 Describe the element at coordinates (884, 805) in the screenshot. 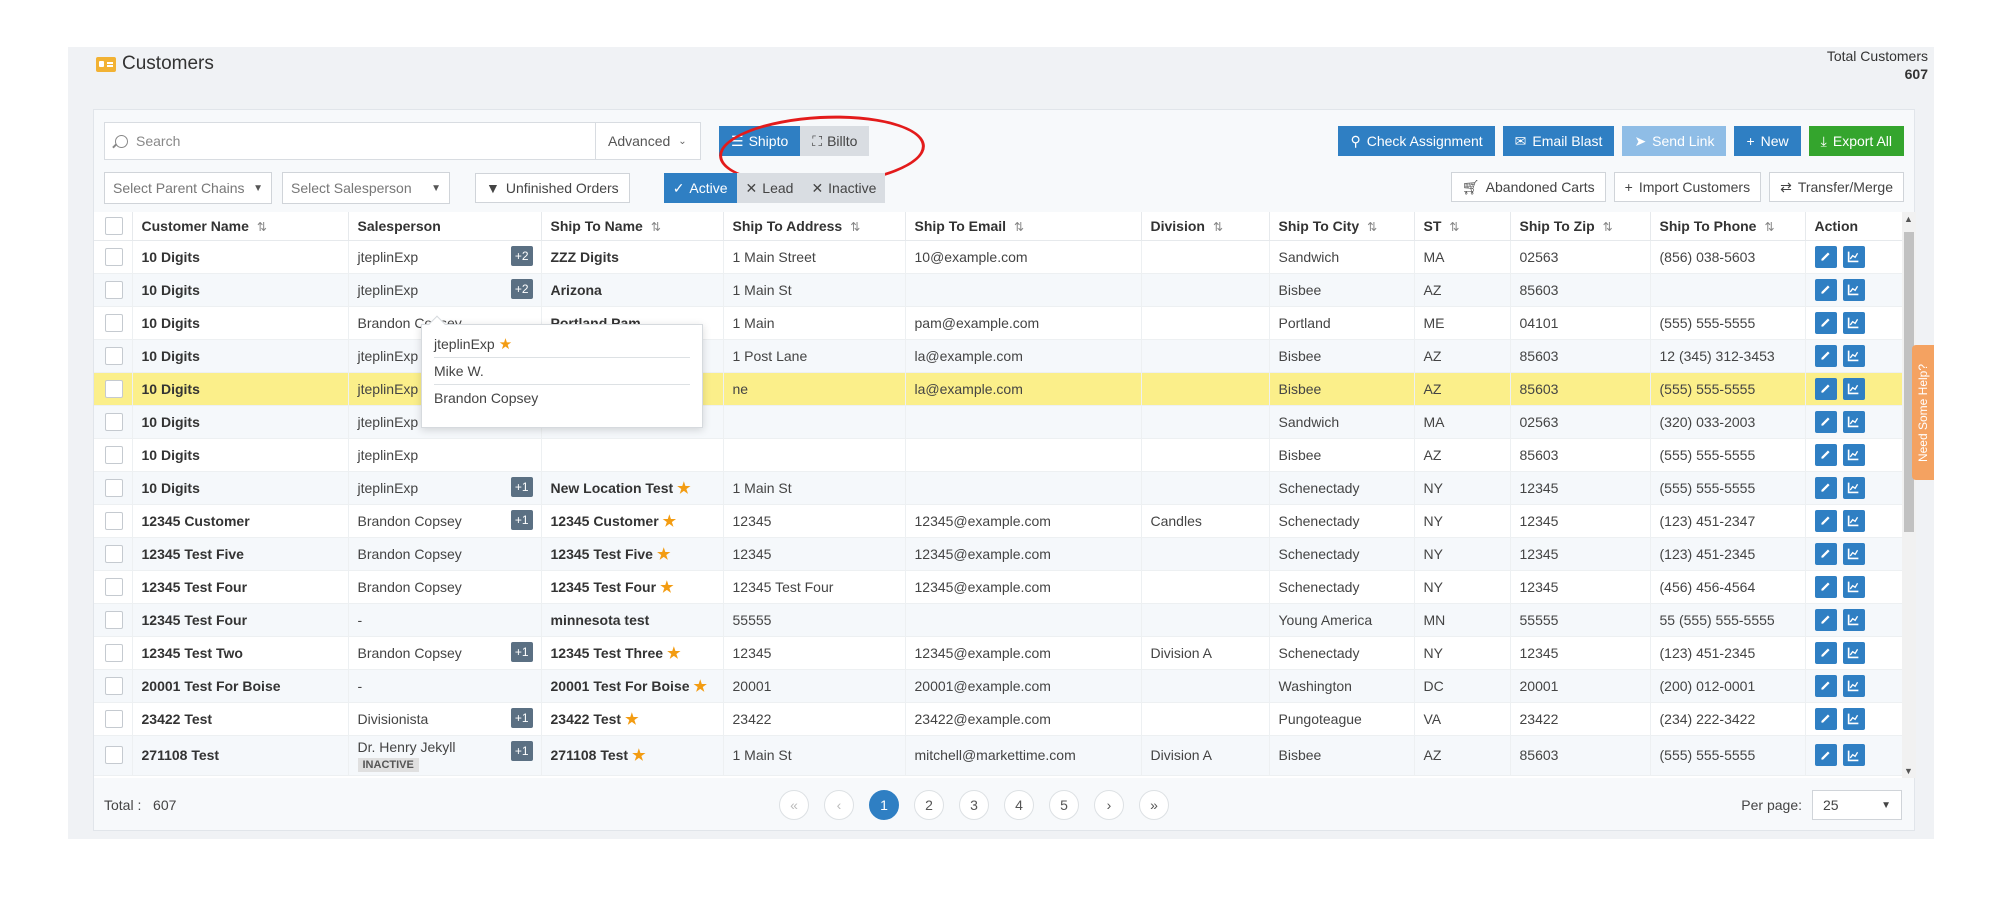

I see `page-button: 1` at that location.